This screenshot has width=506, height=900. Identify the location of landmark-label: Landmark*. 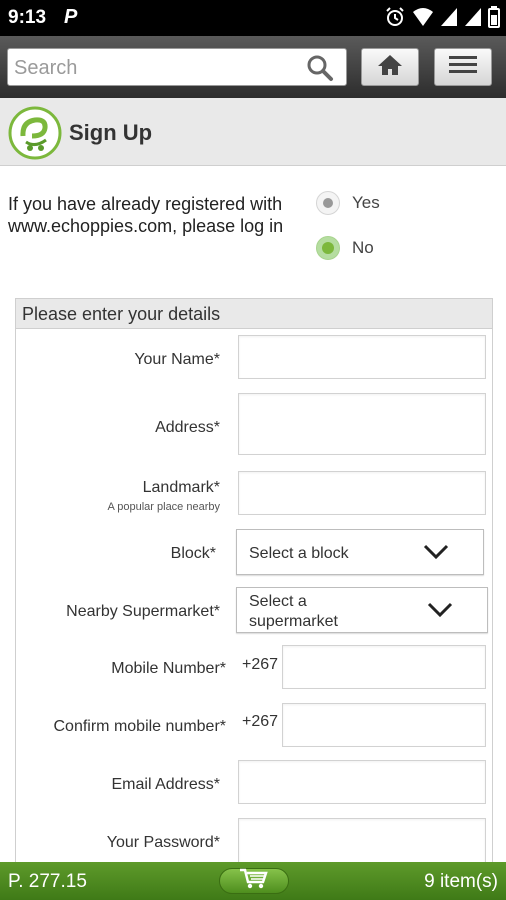
(181, 487).